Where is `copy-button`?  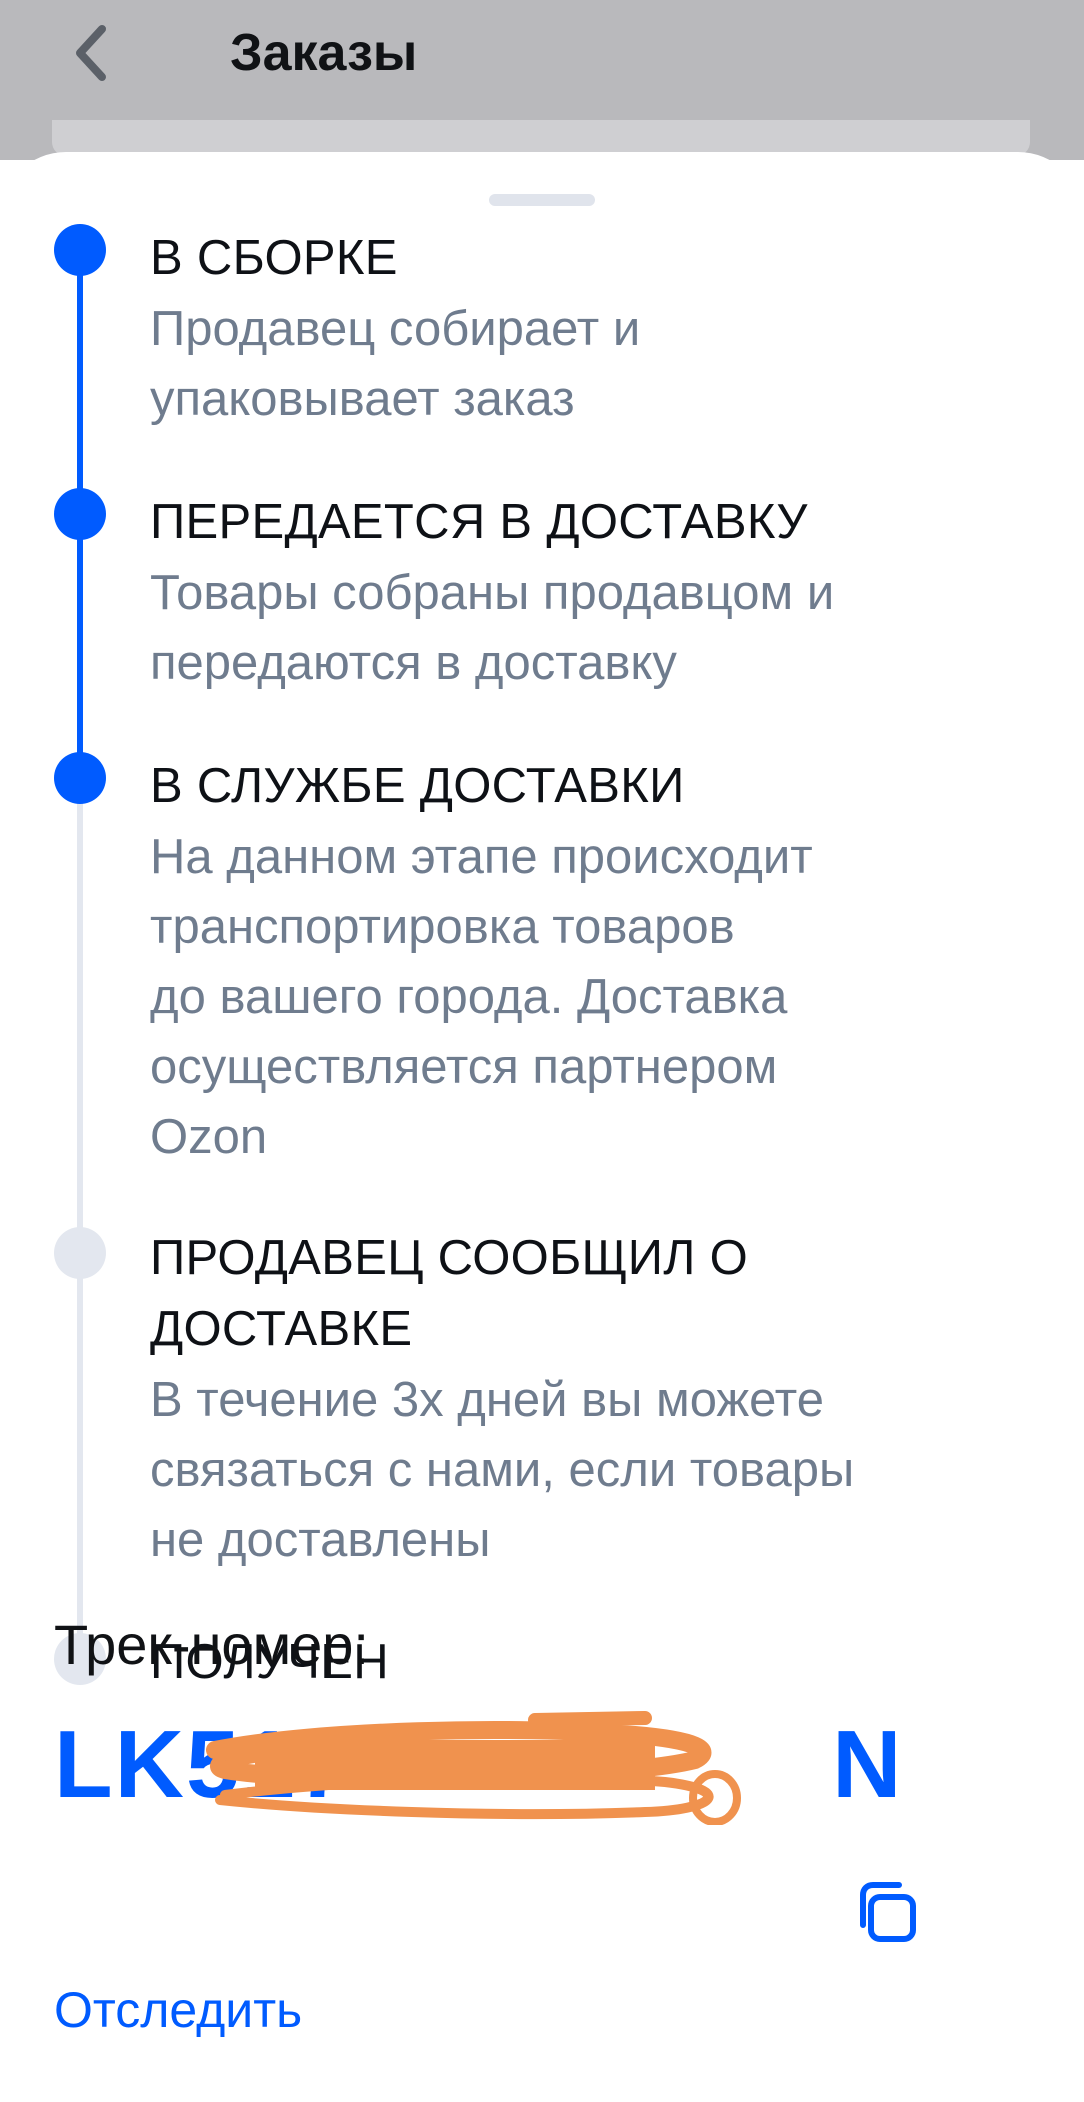
copy-button is located at coordinates (886, 1912).